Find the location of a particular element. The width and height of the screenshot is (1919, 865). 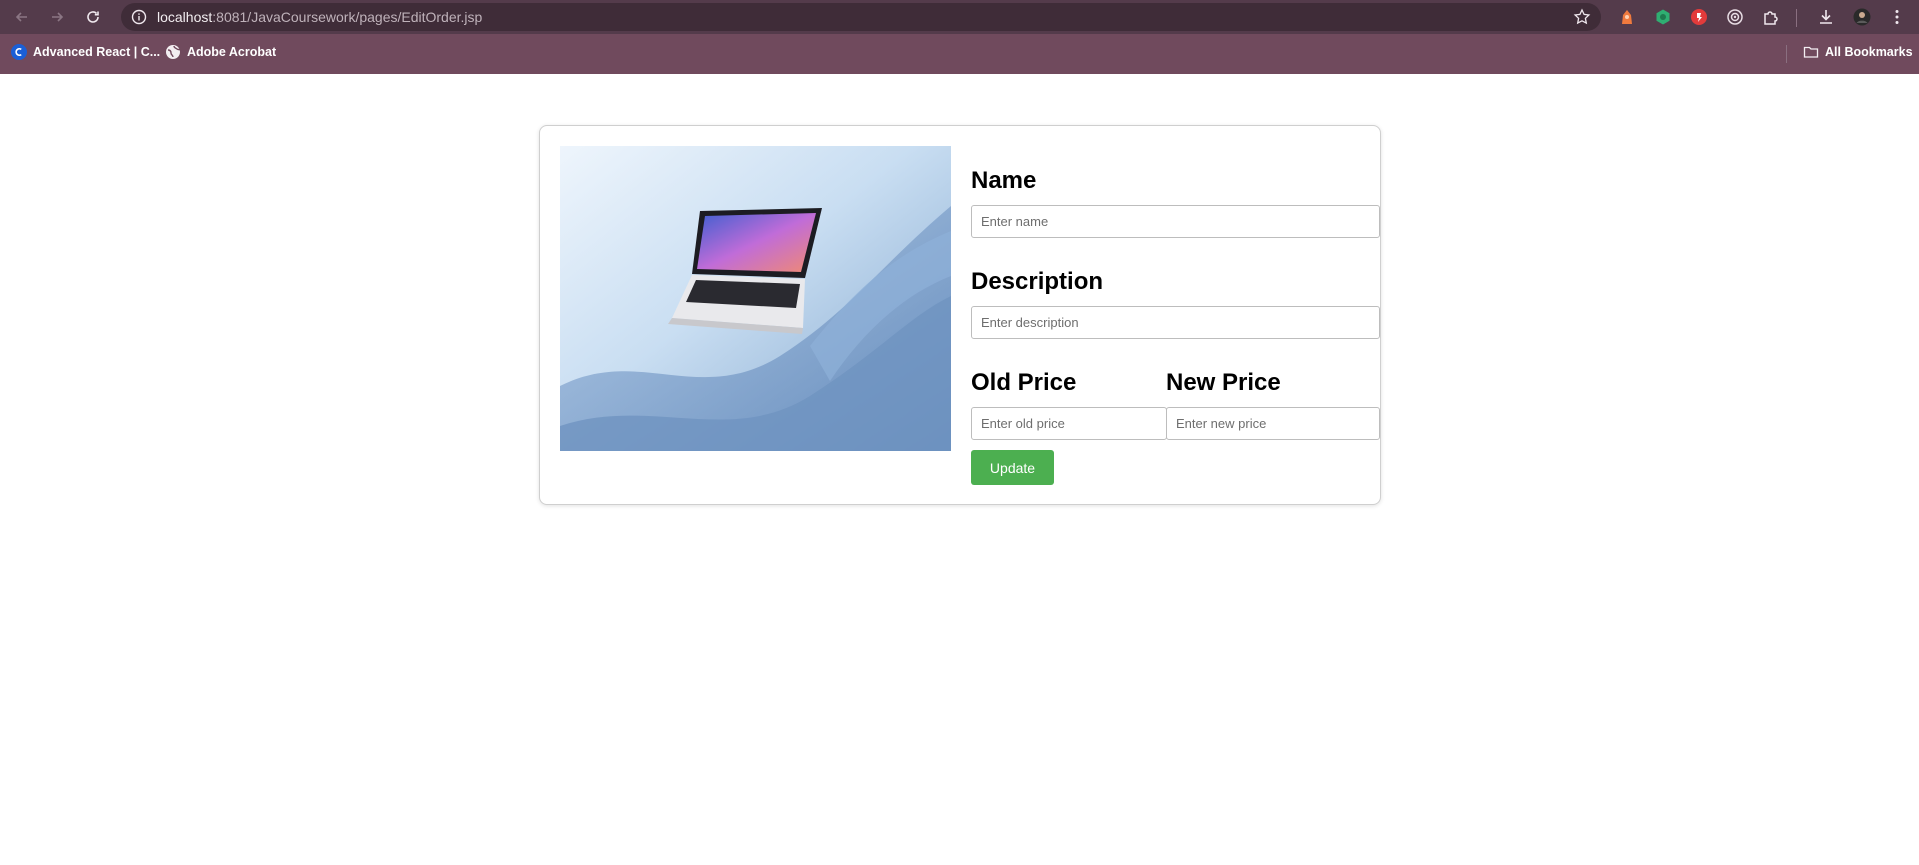

description-label: Description is located at coordinates (1037, 281).